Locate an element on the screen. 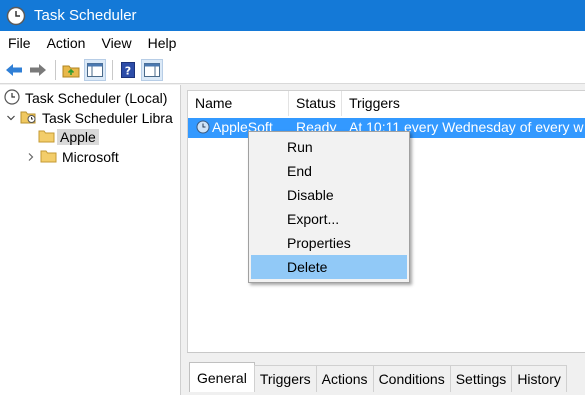 Image resolution: width=585 pixels, height=395 pixels. menu-view: View is located at coordinates (116, 43).